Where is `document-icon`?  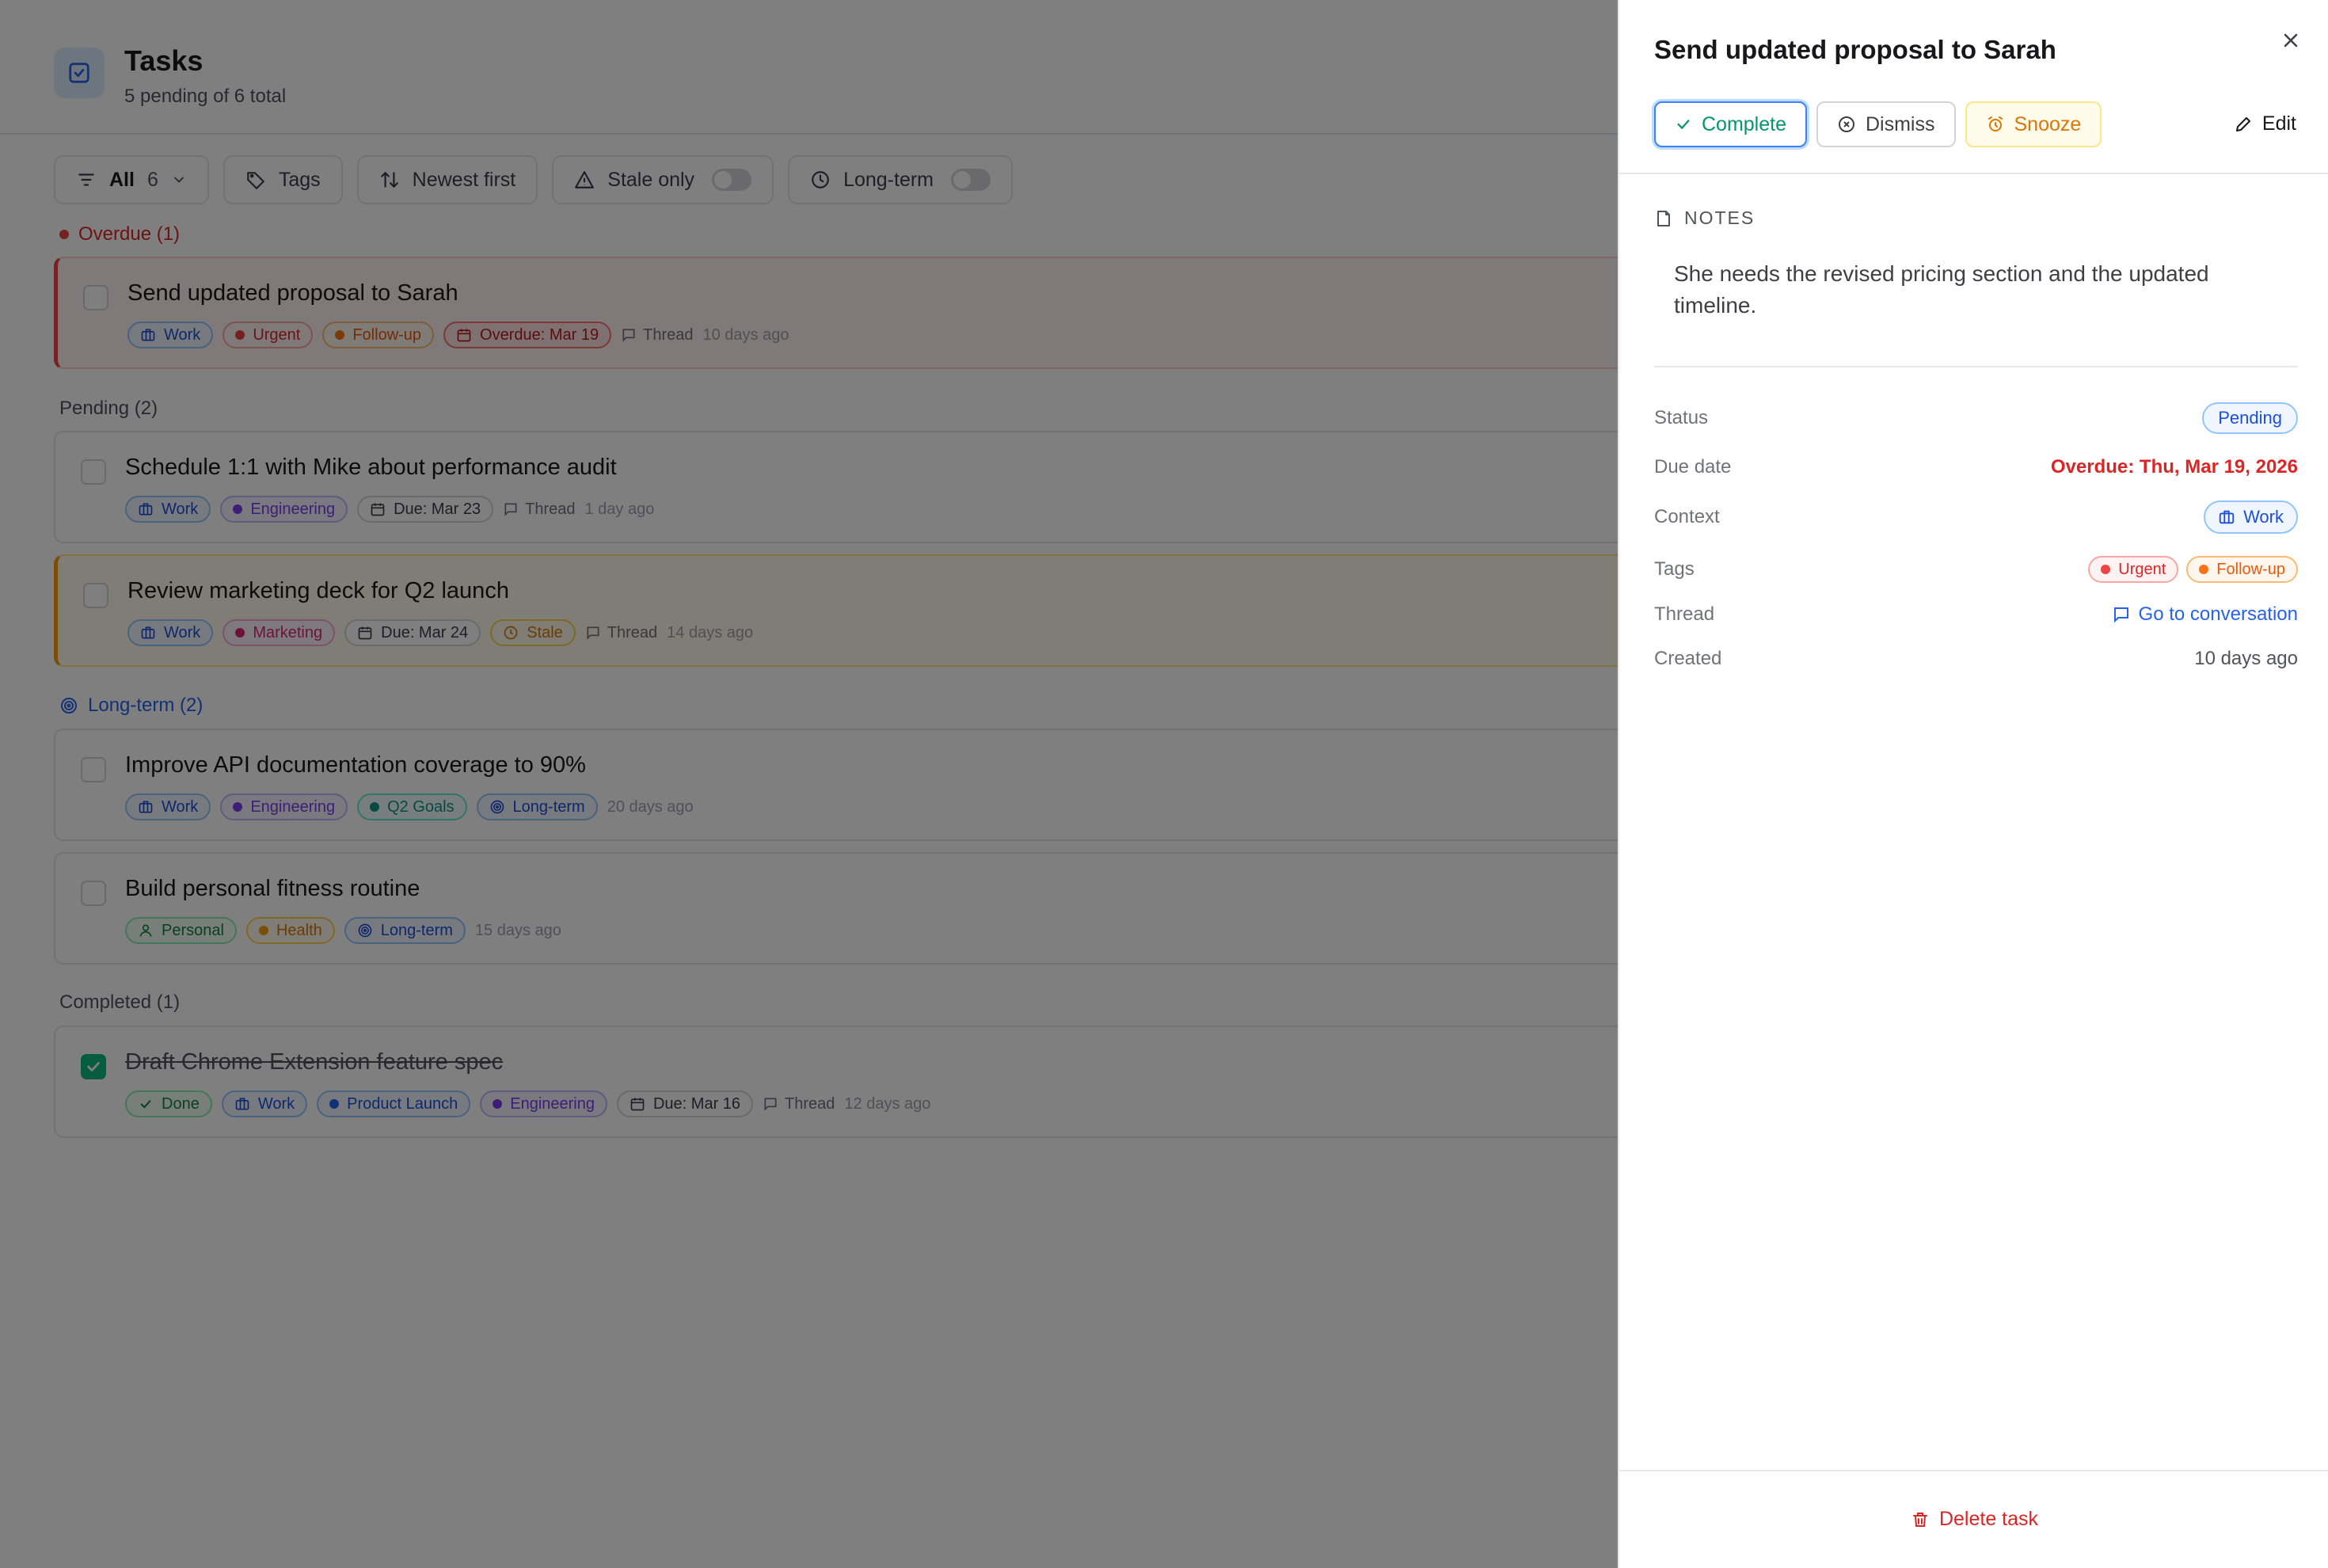
document-icon is located at coordinates (1663, 218).